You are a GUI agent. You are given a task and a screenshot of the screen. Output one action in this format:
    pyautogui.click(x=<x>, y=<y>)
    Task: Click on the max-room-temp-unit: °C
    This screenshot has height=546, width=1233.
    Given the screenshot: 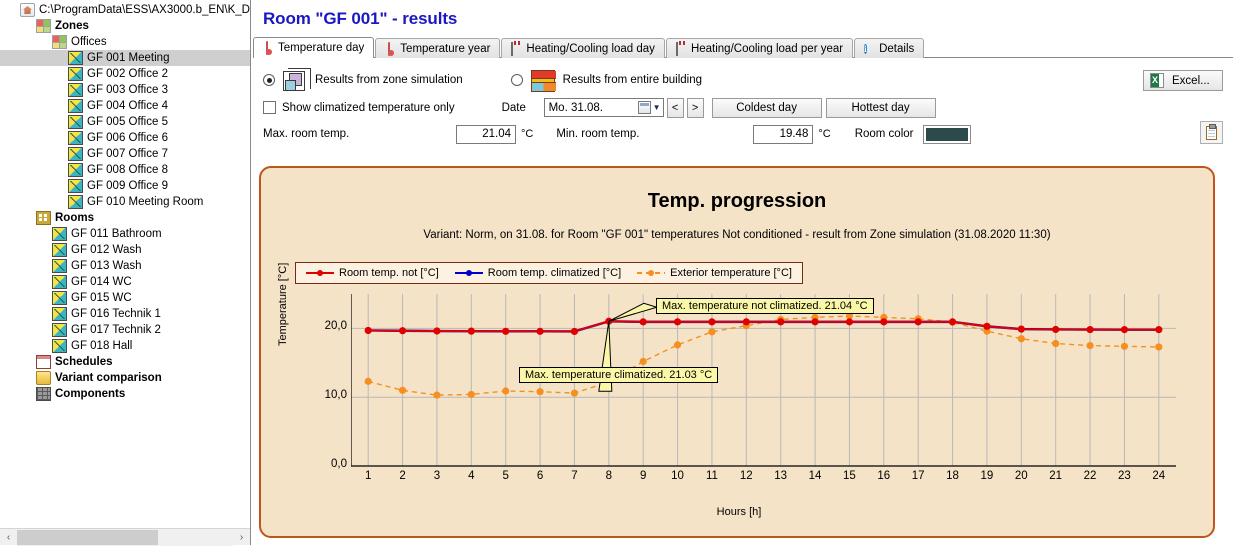 What is the action you would take?
    pyautogui.click(x=527, y=134)
    